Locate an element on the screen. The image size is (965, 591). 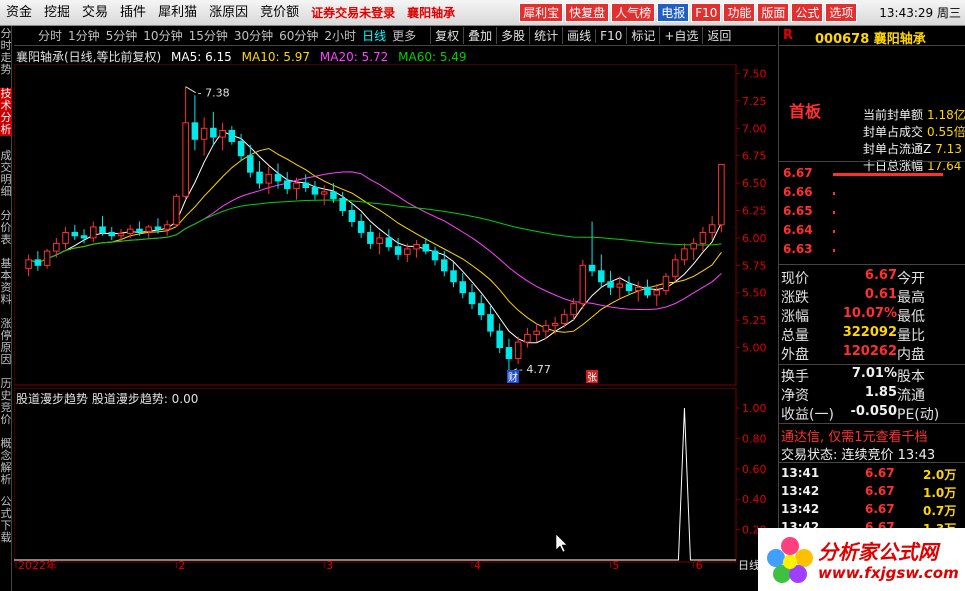
period-tab-3: 10分钟 is located at coordinates (165, 35).